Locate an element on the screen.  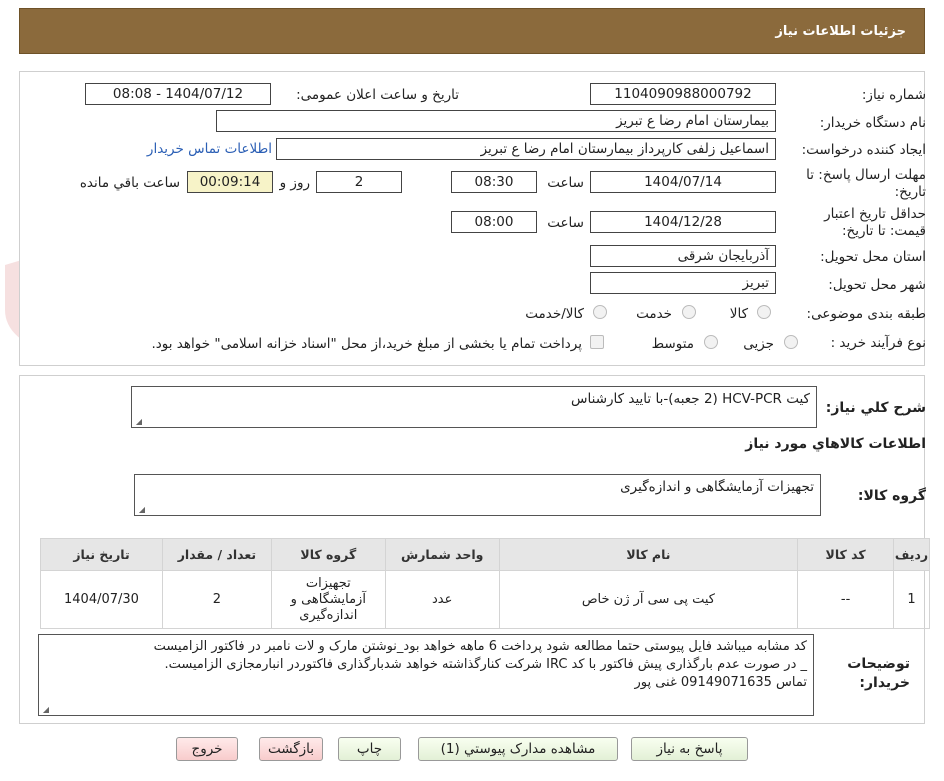
process-medium-label: متوسط is located at coordinates (672, 344).